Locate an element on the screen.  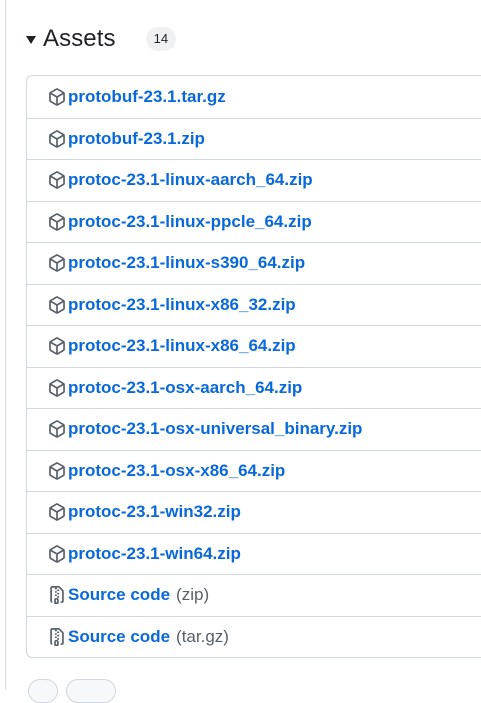
asset-row: protoc-23.1-linux-x86_64.zip is located at coordinates (254, 346).